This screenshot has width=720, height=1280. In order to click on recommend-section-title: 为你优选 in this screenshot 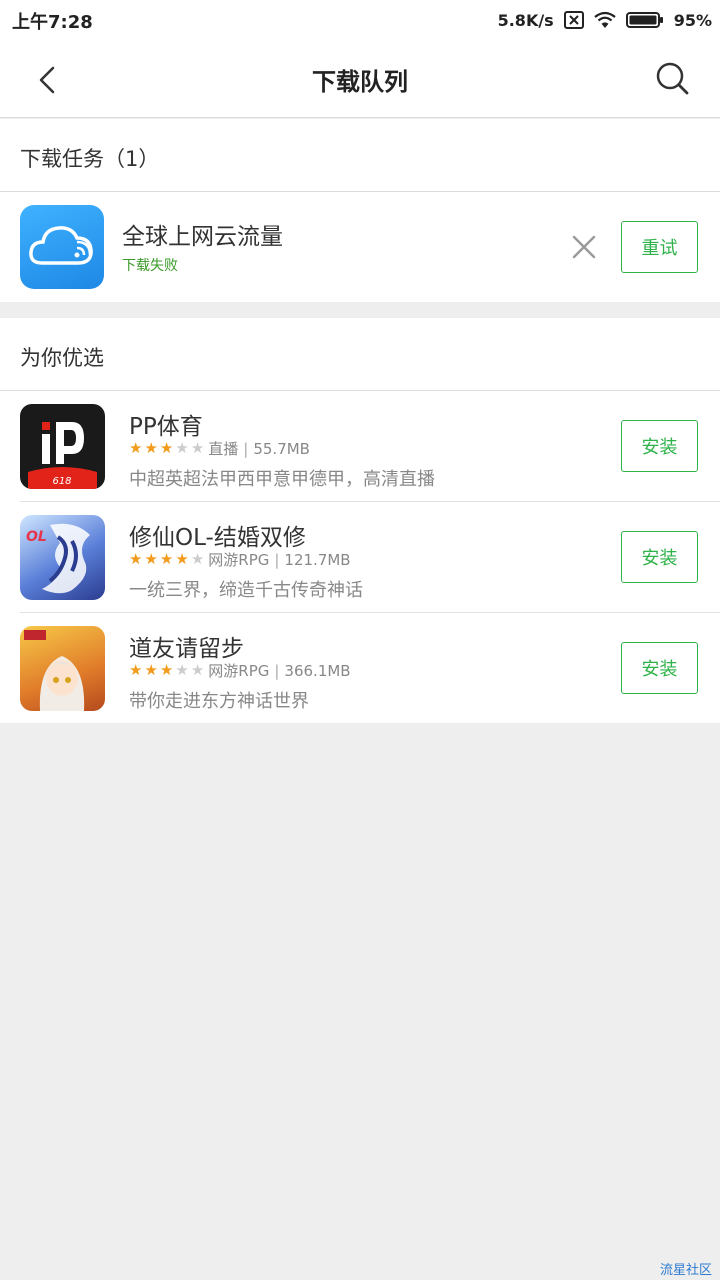, I will do `click(62, 358)`.